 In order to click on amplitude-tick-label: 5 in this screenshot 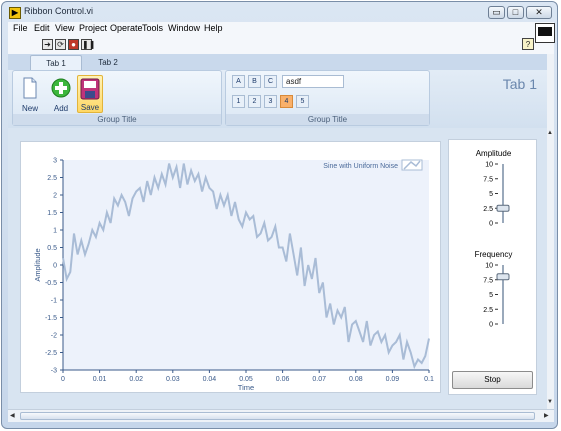, I will do `click(491, 194)`.